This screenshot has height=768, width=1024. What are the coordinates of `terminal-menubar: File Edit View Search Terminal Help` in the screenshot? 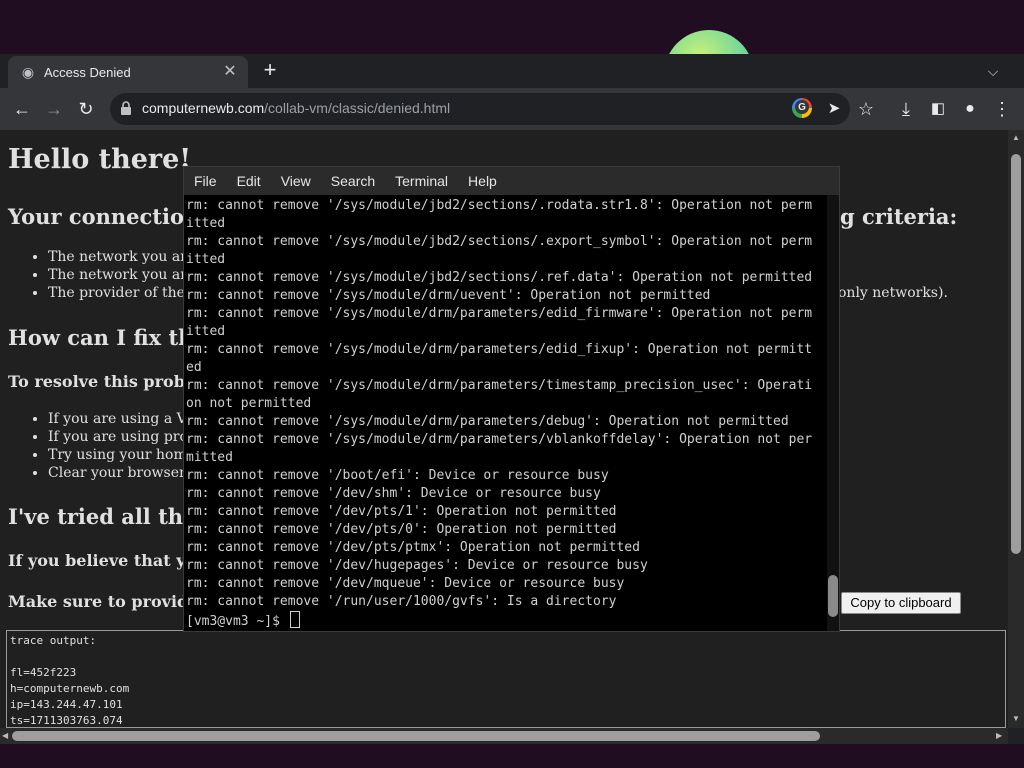 It's located at (511, 181).